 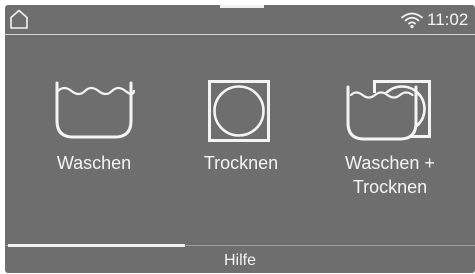 I want to click on wash-tub-icon, so click(x=94, y=111).